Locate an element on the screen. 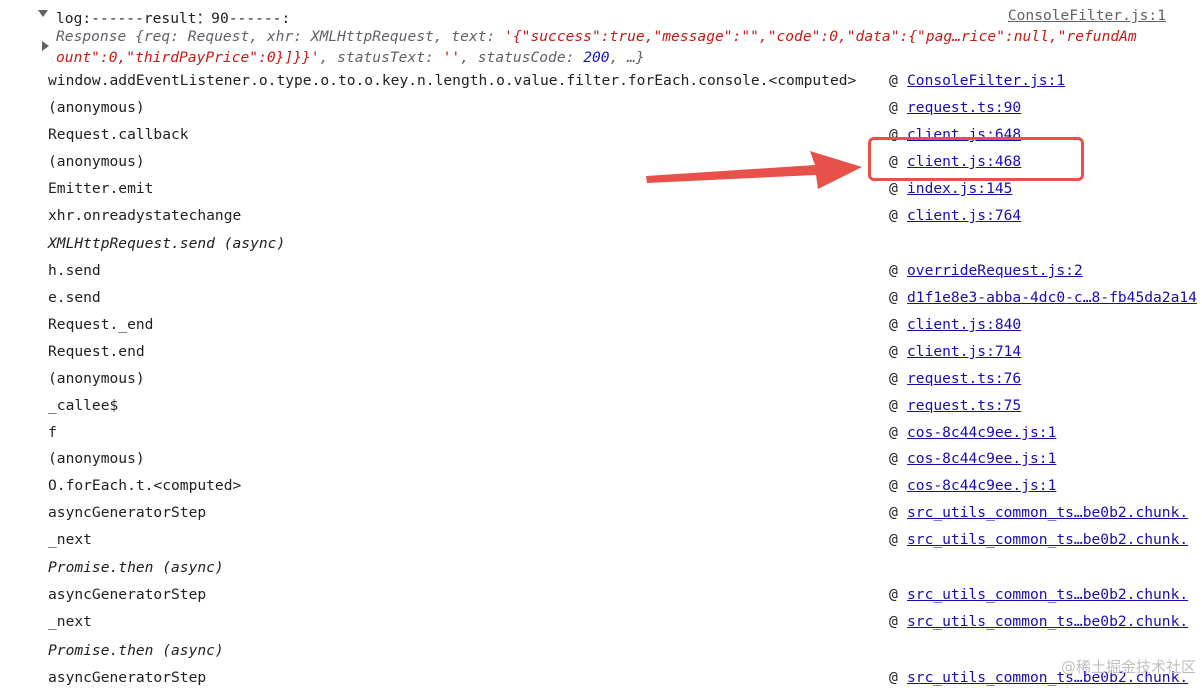  stack-frame: (anonymous) @ request.ts:90 is located at coordinates (601, 111).